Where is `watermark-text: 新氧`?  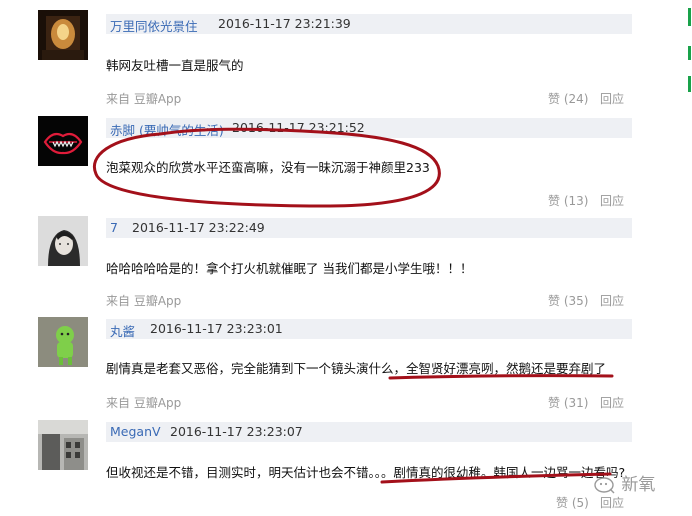 watermark-text: 新氧 is located at coordinates (638, 485).